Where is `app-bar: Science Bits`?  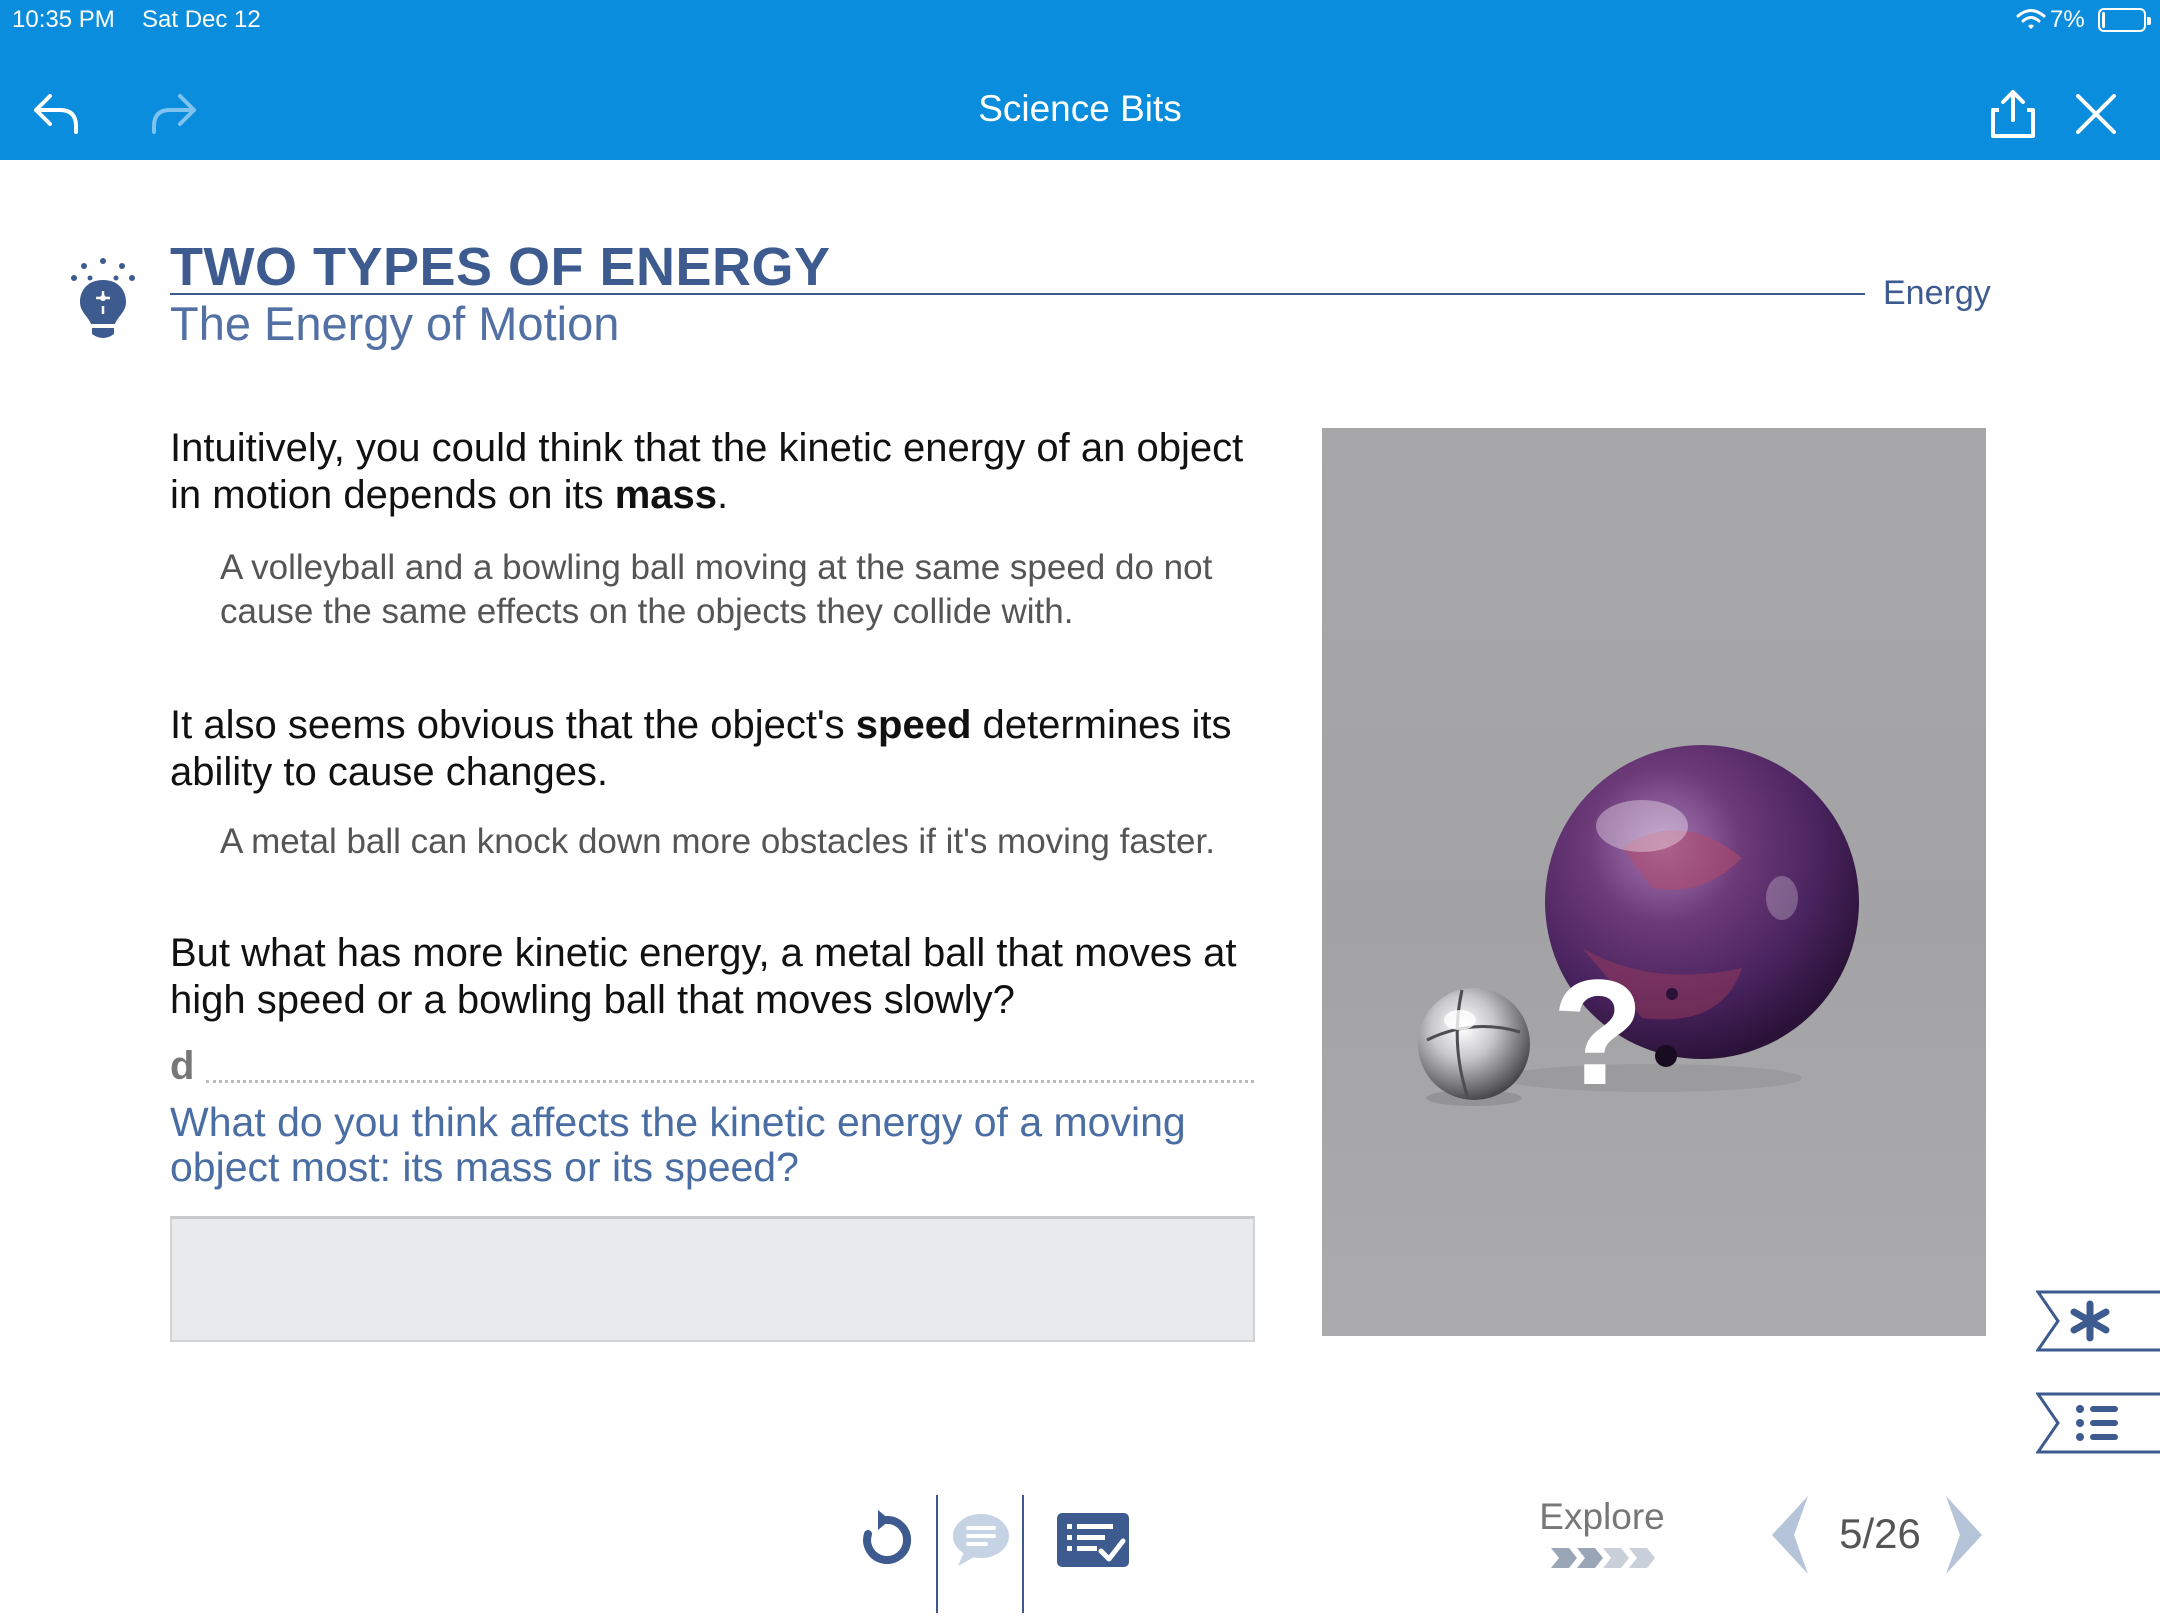
app-bar: Science Bits is located at coordinates (1080, 99).